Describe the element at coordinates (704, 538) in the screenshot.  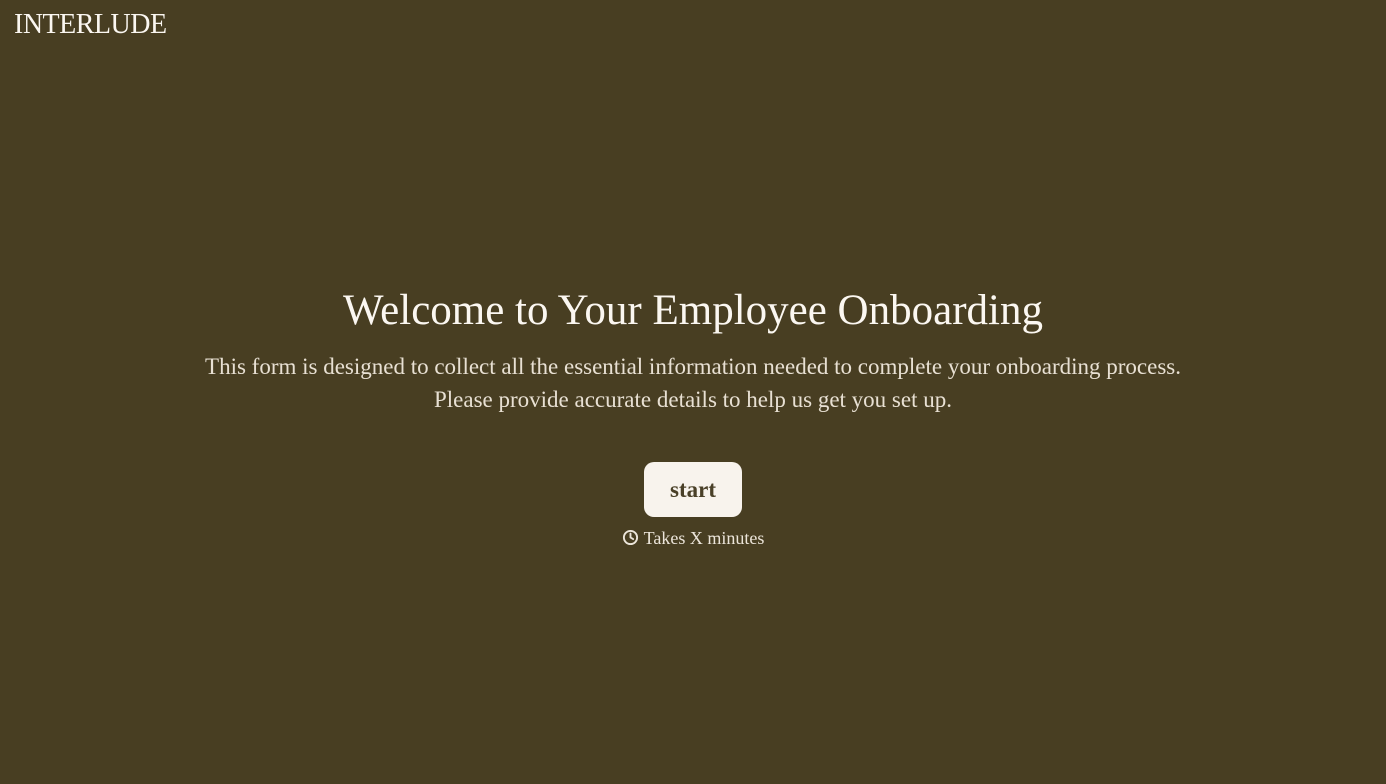
I see `duration-label: Takes X minutes` at that location.